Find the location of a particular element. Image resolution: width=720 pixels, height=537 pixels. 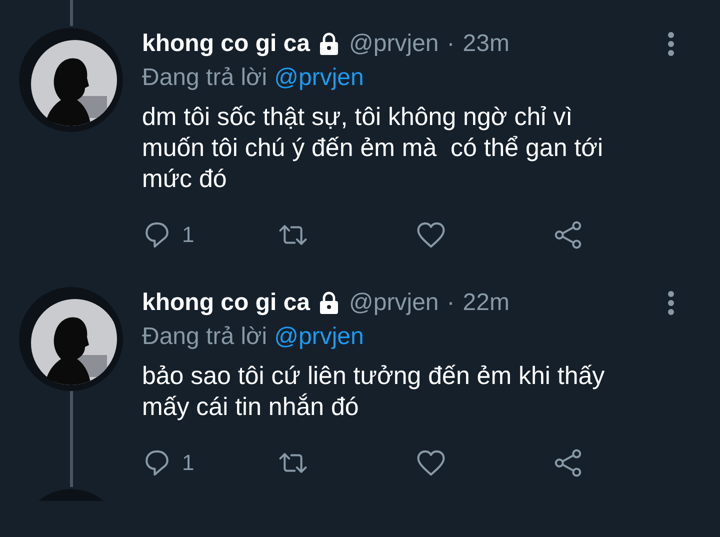

tweet-text: dm tôi sốc thật sự, tôi không ngờ chỉ vì muốn tôi chú ý đến ẻm mà có thể gan tới mức đó is located at coordinates (373, 148).